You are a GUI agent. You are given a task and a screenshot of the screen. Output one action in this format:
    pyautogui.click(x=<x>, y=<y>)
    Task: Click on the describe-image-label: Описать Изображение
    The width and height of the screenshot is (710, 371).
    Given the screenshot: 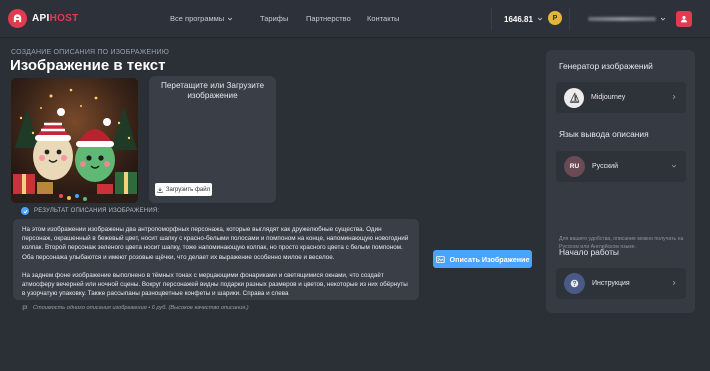 What is the action you would take?
    pyautogui.click(x=489, y=259)
    